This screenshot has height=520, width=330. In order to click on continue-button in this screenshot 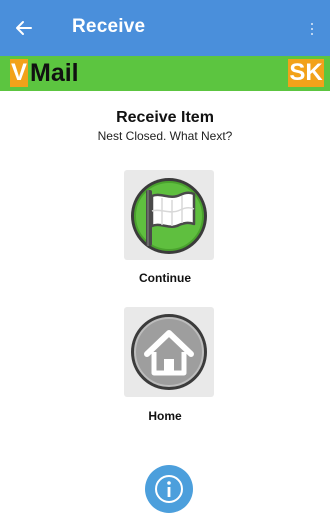, I will do `click(169, 215)`.